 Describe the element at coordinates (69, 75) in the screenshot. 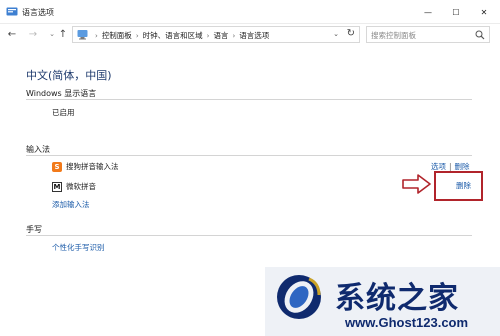

I see `language-title: 中文(简体，中国)` at that location.